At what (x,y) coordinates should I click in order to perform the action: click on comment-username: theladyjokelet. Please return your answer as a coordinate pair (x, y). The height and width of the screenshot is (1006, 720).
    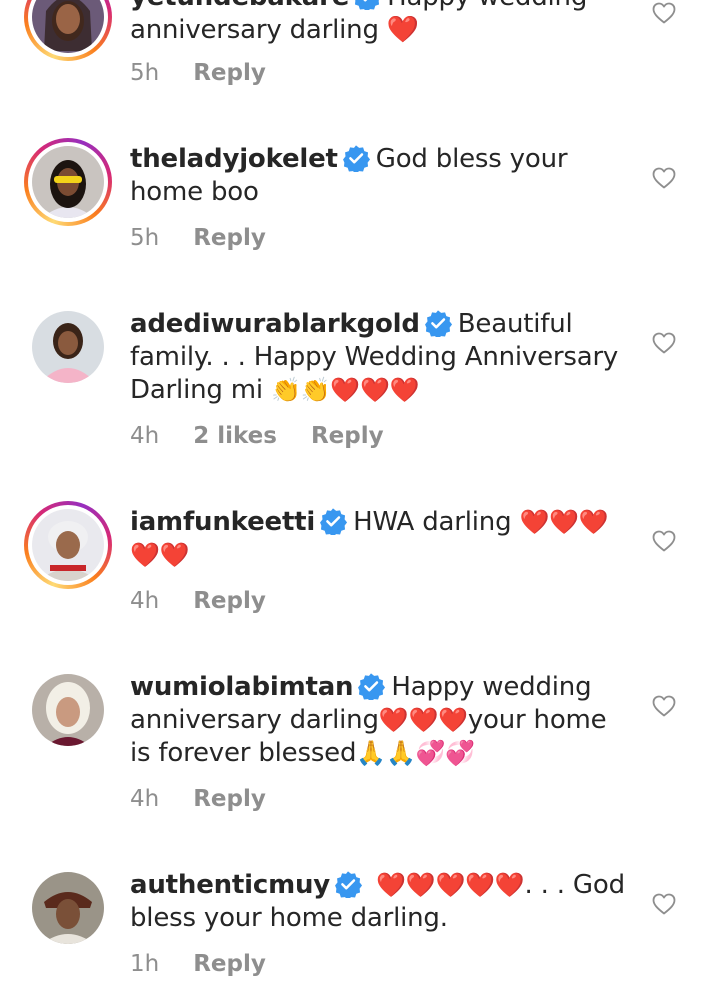
    Looking at the image, I should click on (234, 159).